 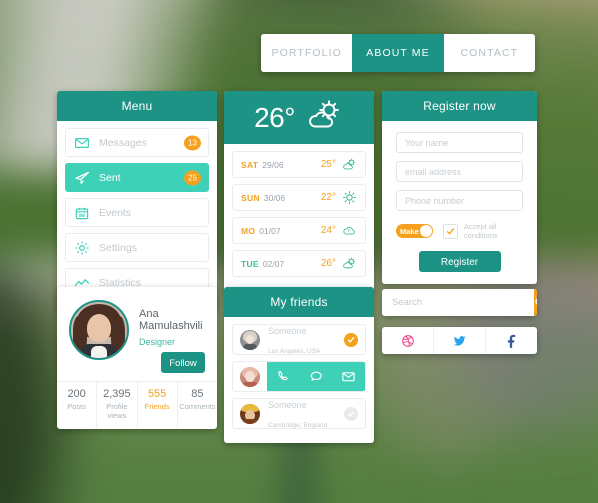 I want to click on weather-row-sun-day: SUN, so click(x=250, y=197).